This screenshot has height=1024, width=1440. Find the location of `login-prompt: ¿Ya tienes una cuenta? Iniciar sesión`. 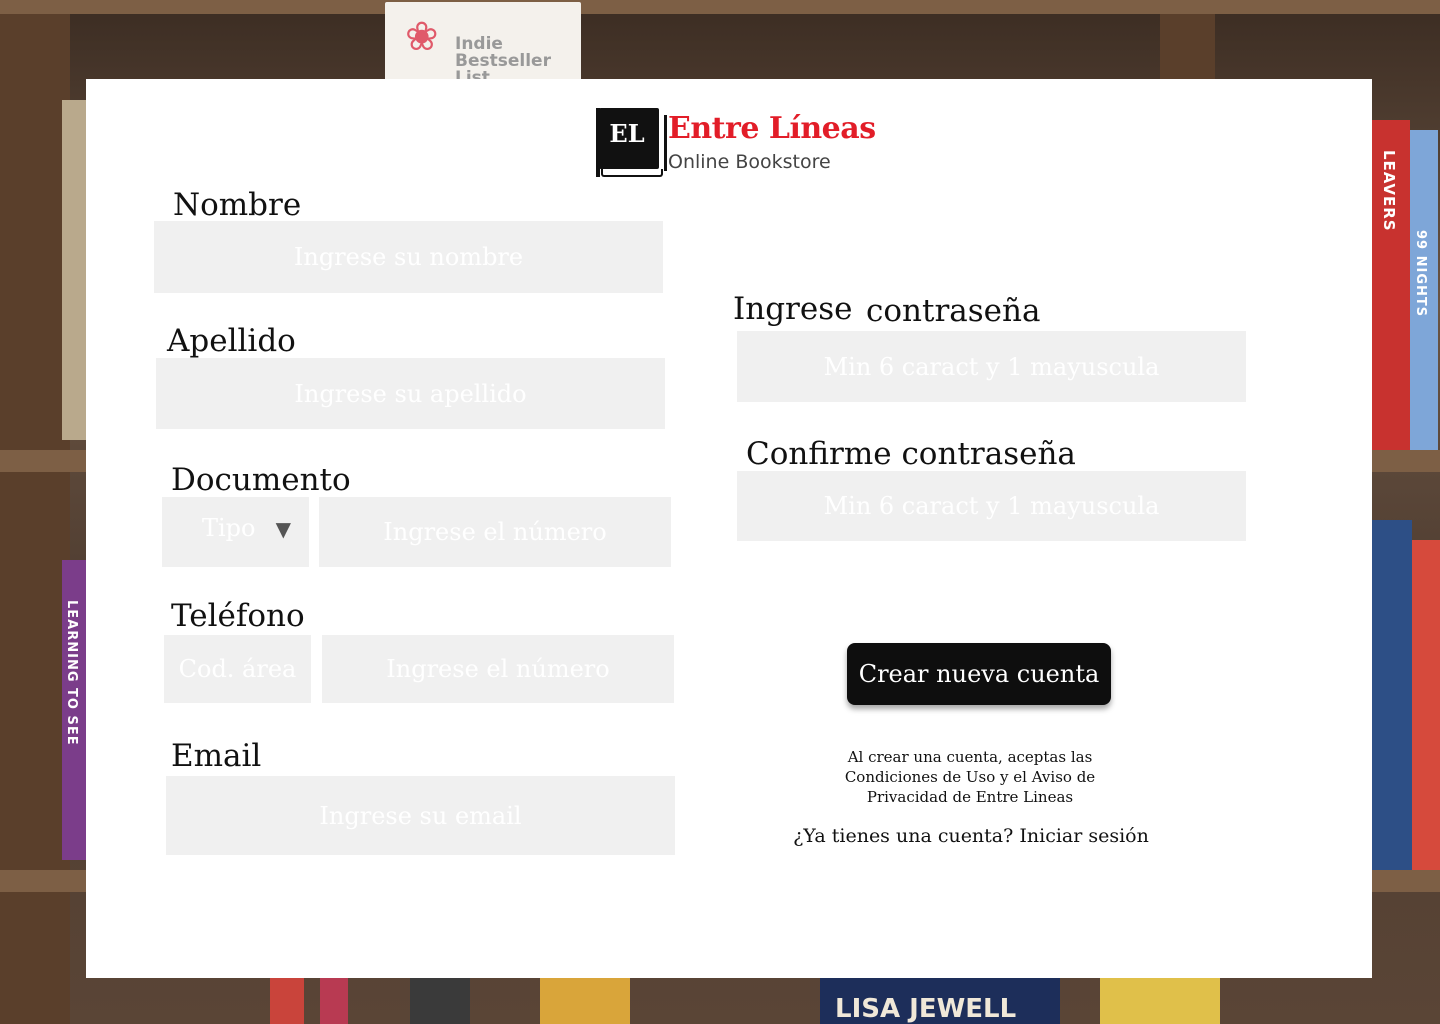

login-prompt: ¿Ya tienes una cuenta? Iniciar sesión is located at coordinates (971, 836).